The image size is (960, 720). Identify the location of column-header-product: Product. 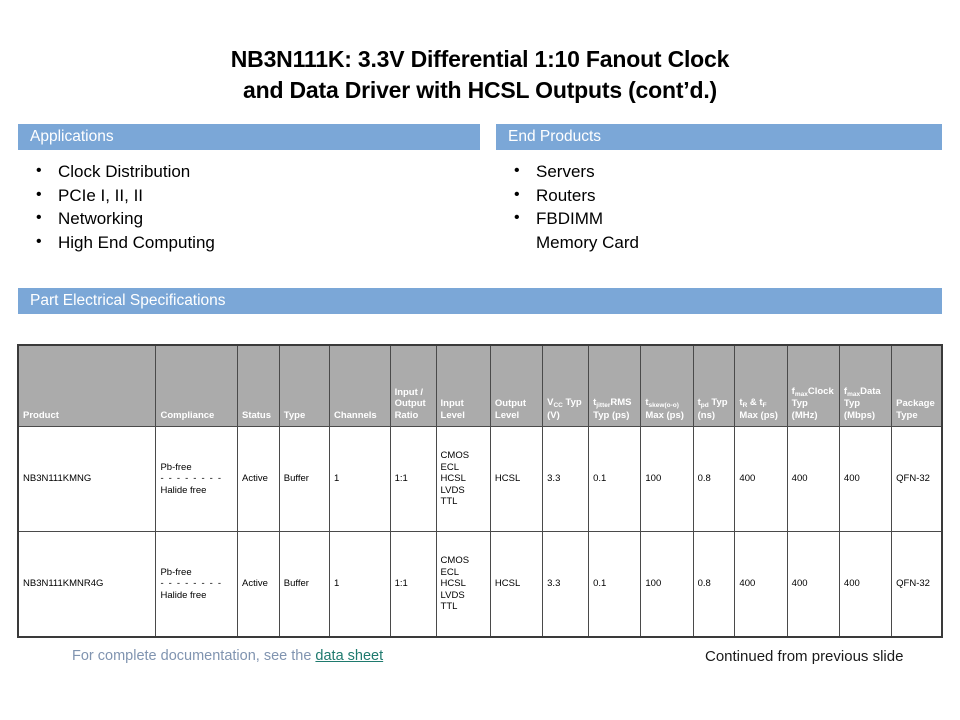
(87, 385).